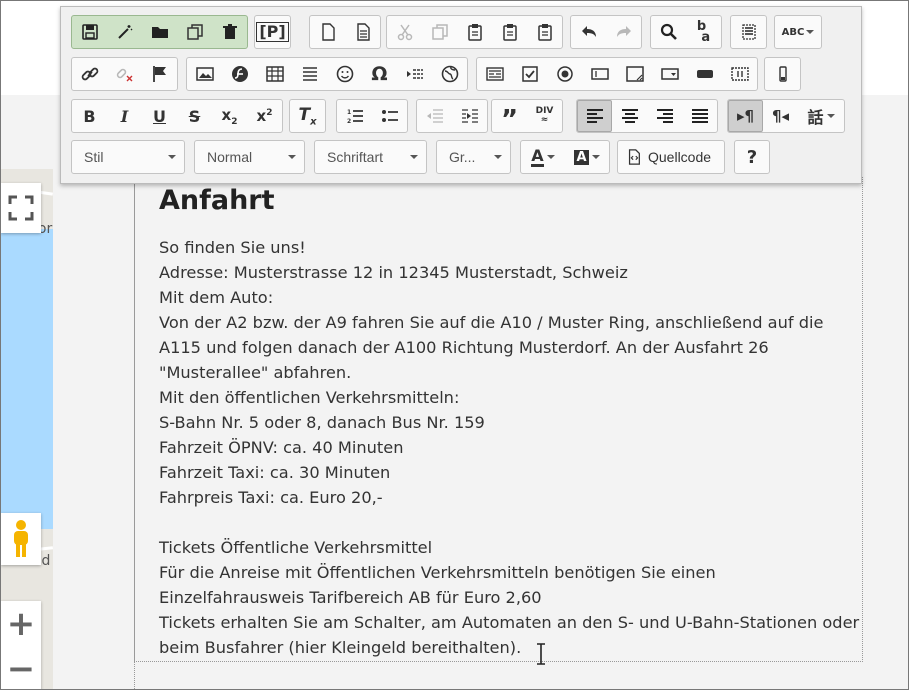 This screenshot has width=909, height=690. Describe the element at coordinates (21, 208) in the screenshot. I see `fullscreen-icon` at that location.